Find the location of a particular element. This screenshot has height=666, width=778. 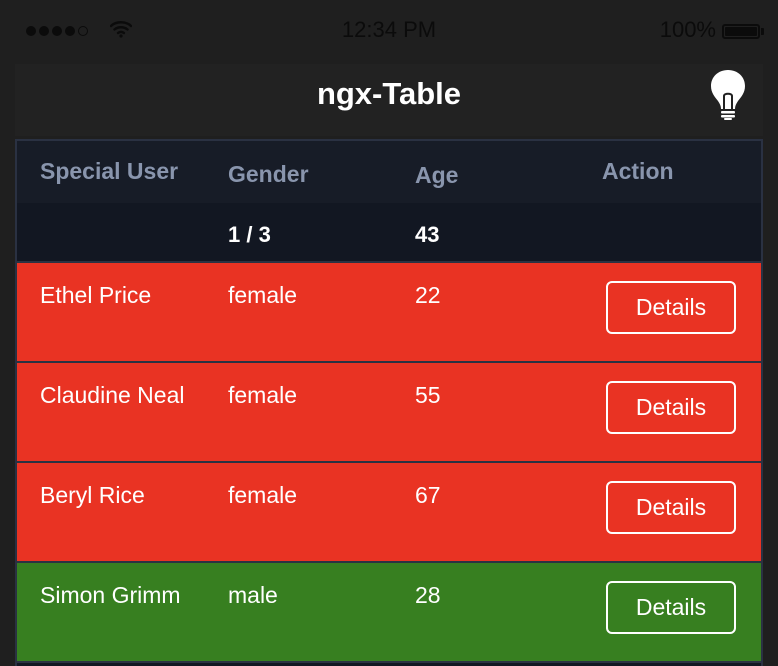

user-name: Claudine Neal is located at coordinates (112, 395).